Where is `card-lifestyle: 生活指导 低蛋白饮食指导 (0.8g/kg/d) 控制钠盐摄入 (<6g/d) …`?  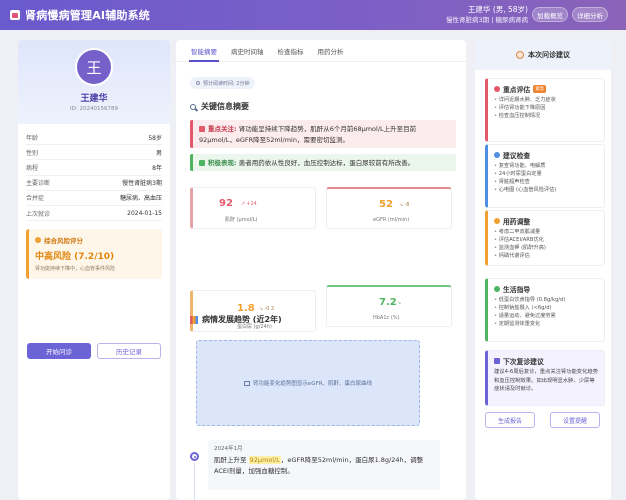 card-lifestyle: 生活指导 低蛋白饮食指导 (0.8g/kg/d) 控制钠盐摄入 (<6g/d) … is located at coordinates (545, 310).